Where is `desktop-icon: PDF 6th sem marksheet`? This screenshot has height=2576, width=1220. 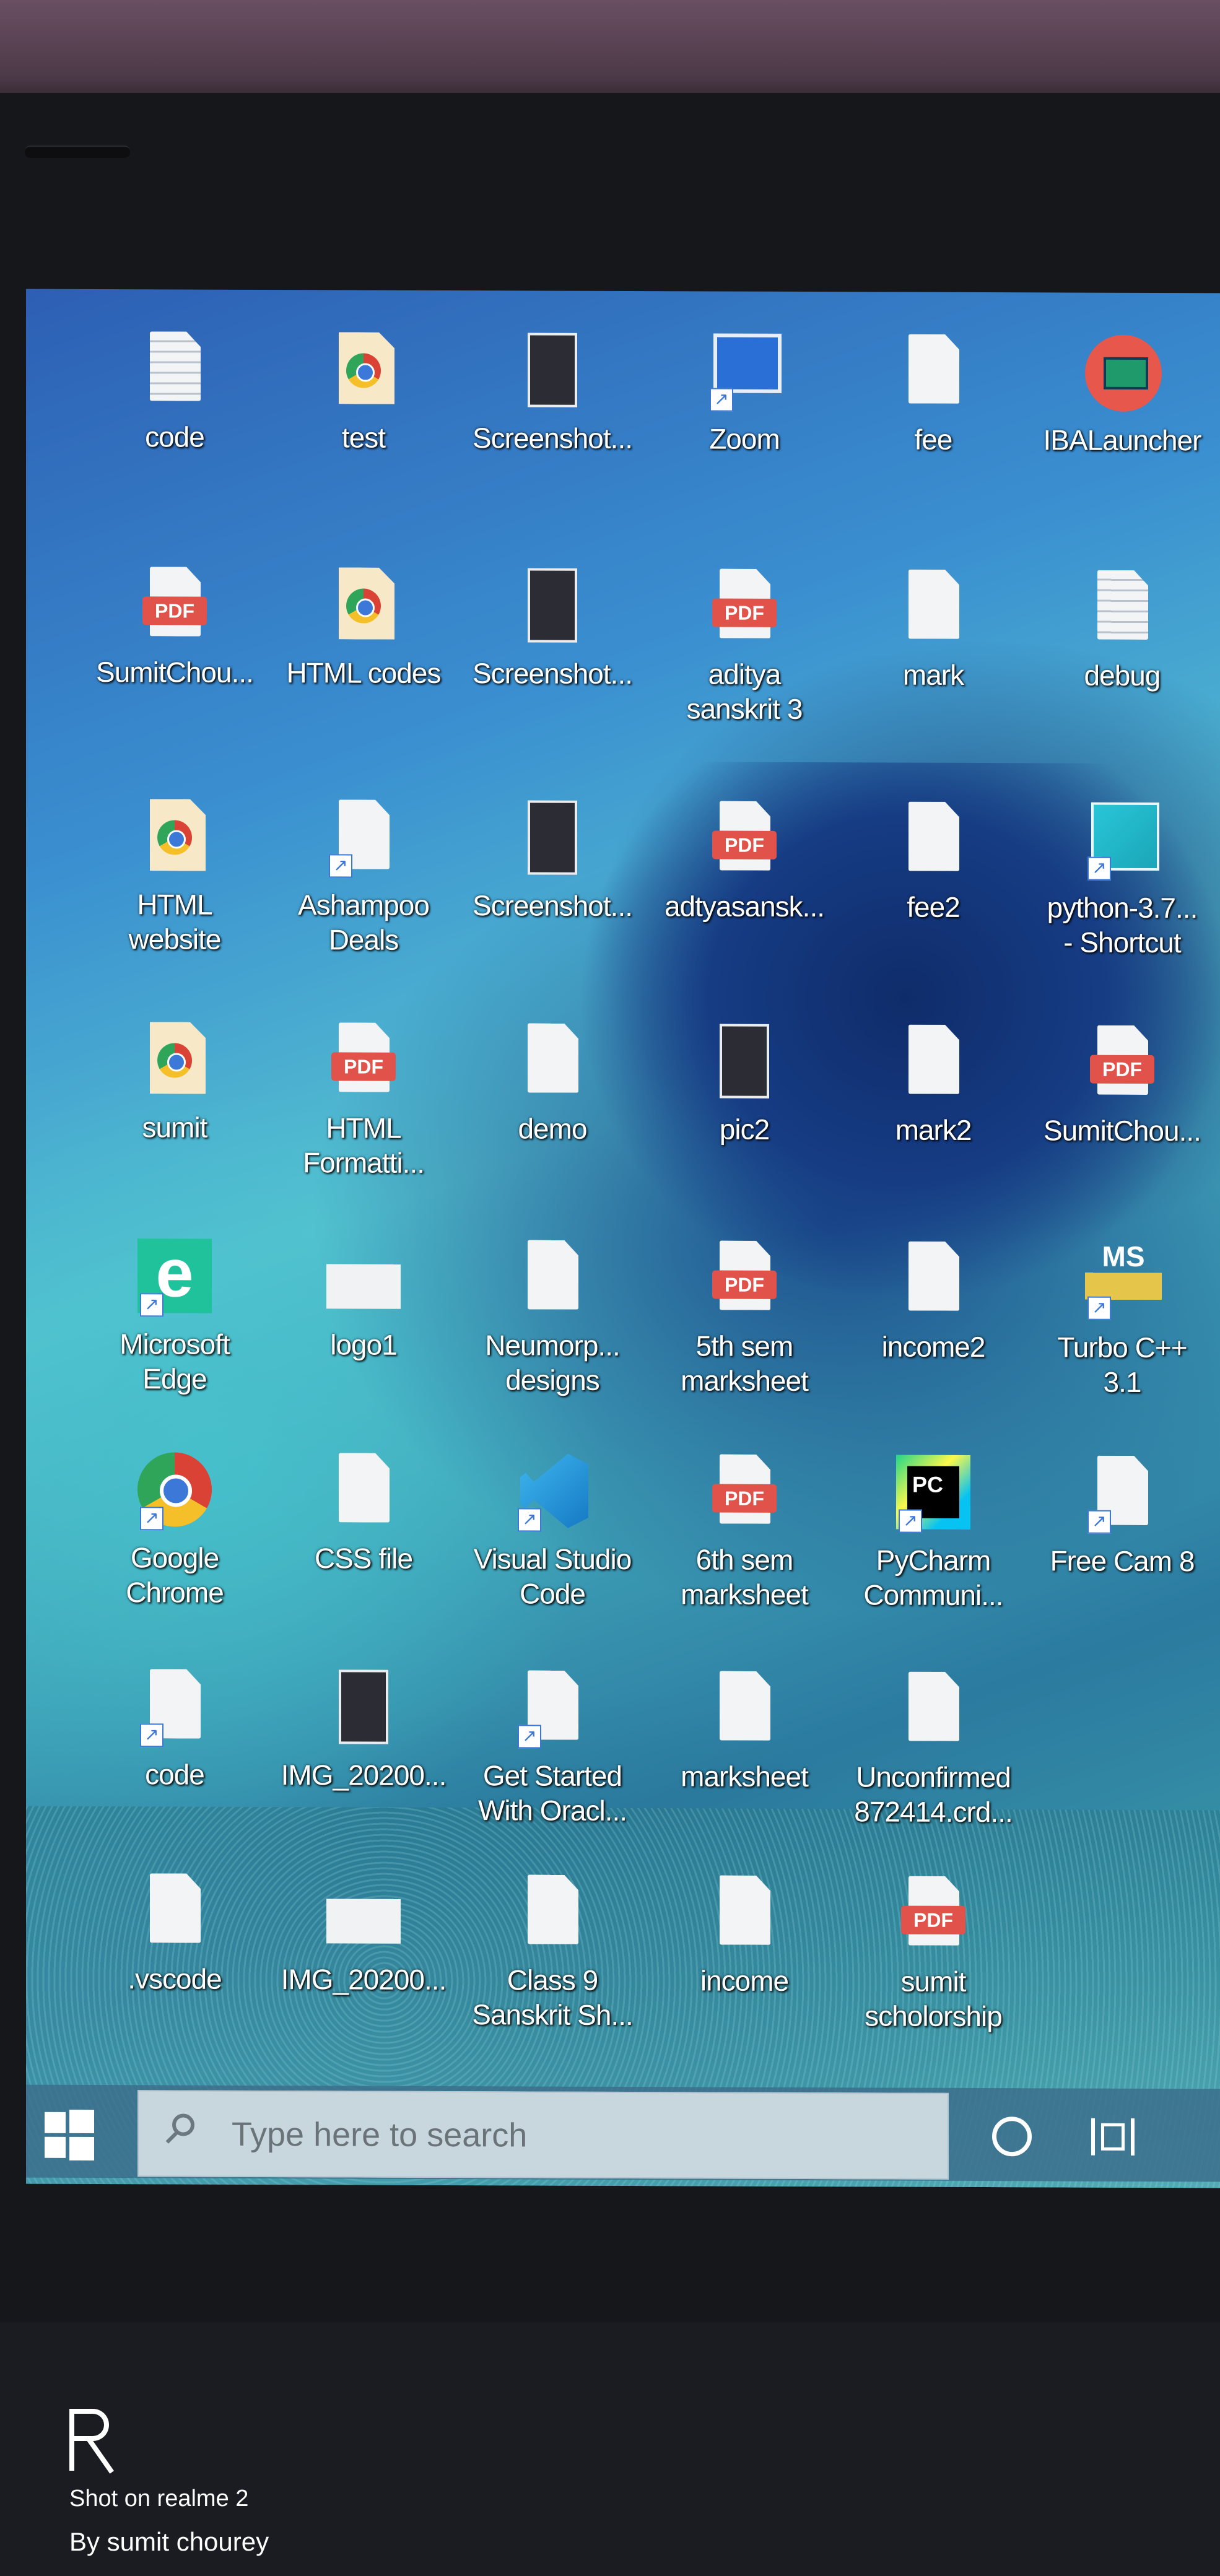 desktop-icon: PDF 6th sem marksheet is located at coordinates (744, 1530).